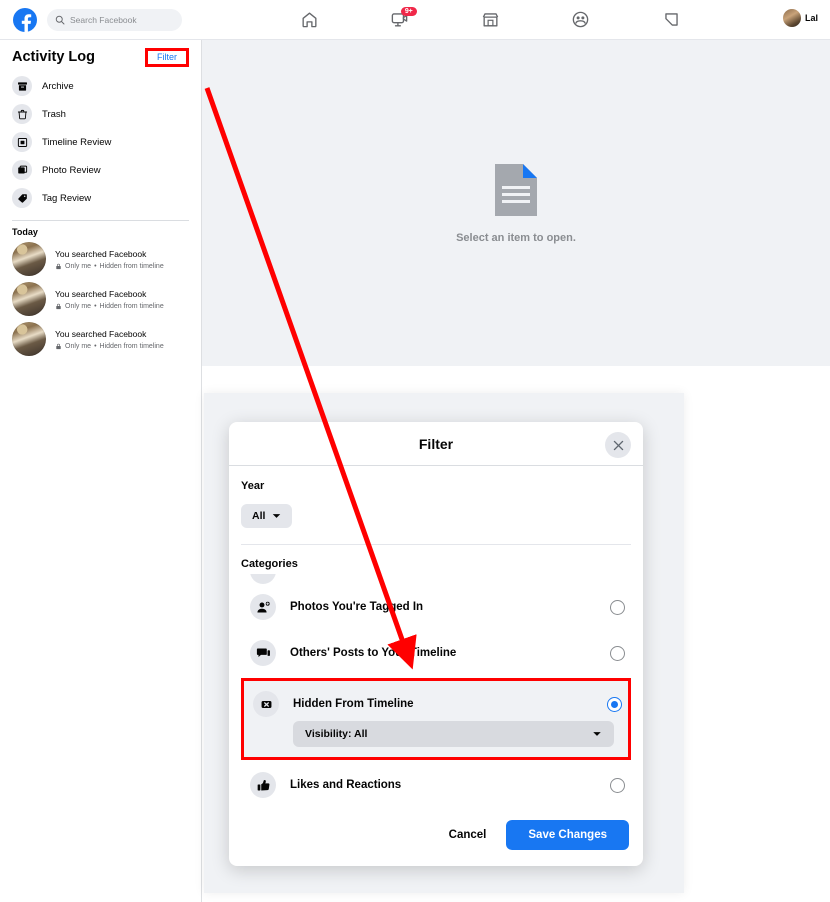 This screenshot has width=830, height=902. What do you see at coordinates (436, 701) in the screenshot?
I see `category-row-hidden-from-timeline: Hidden From Timeline` at bounding box center [436, 701].